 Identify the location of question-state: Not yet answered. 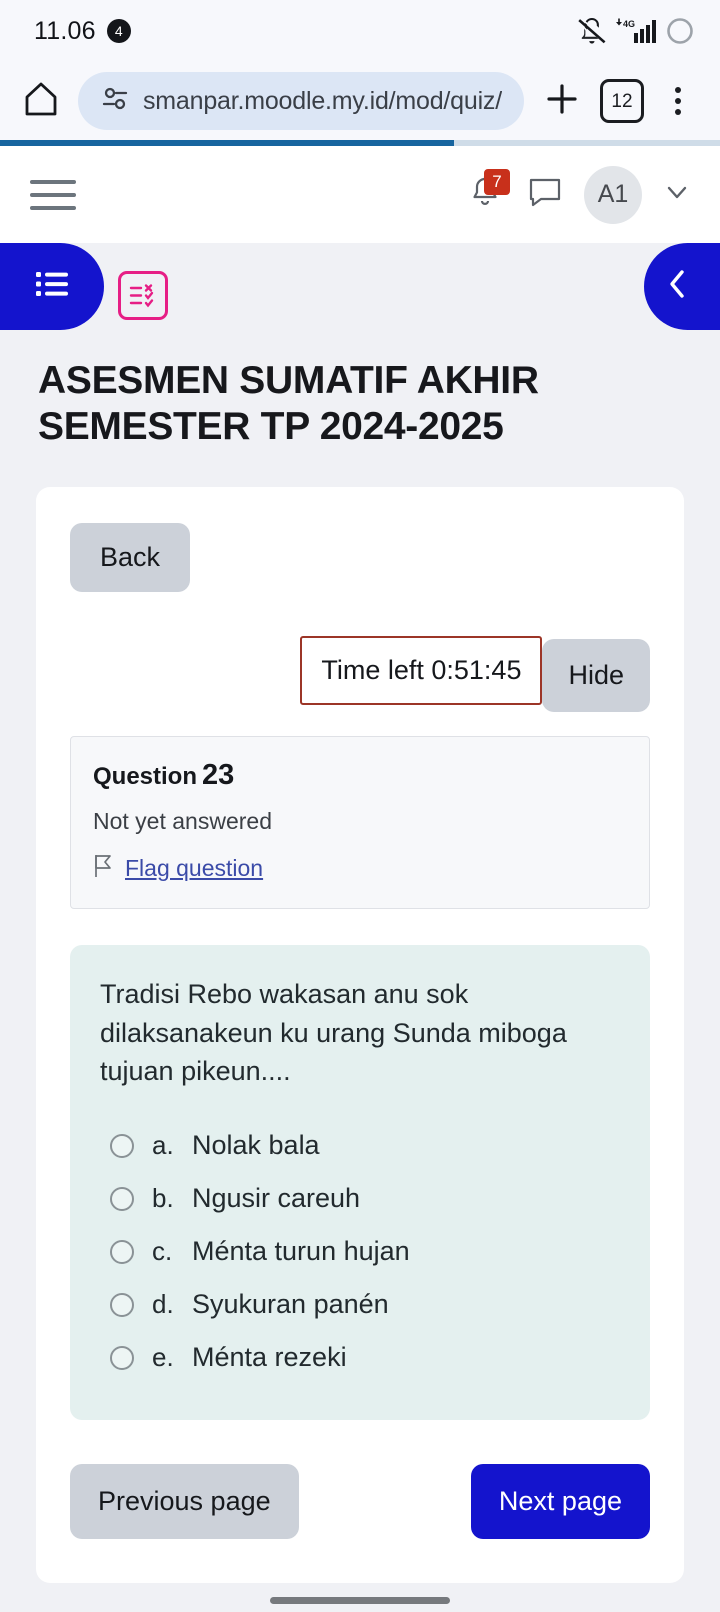
(182, 821).